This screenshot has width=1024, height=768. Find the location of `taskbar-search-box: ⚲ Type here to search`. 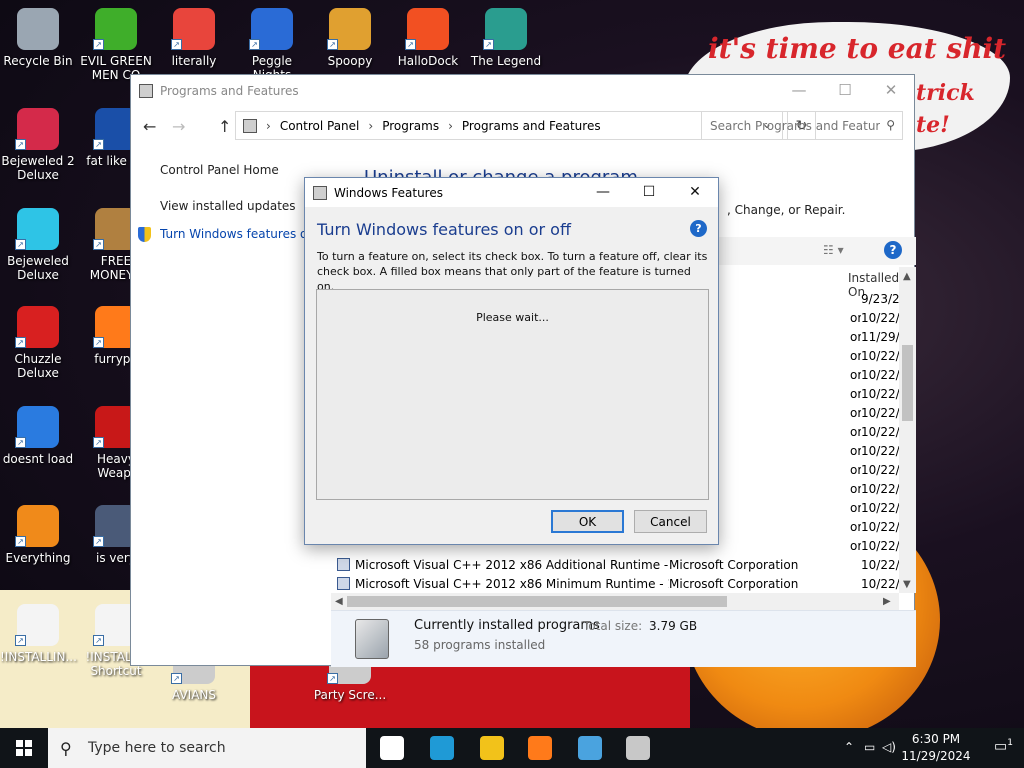

taskbar-search-box: ⚲ Type here to search is located at coordinates (207, 748).